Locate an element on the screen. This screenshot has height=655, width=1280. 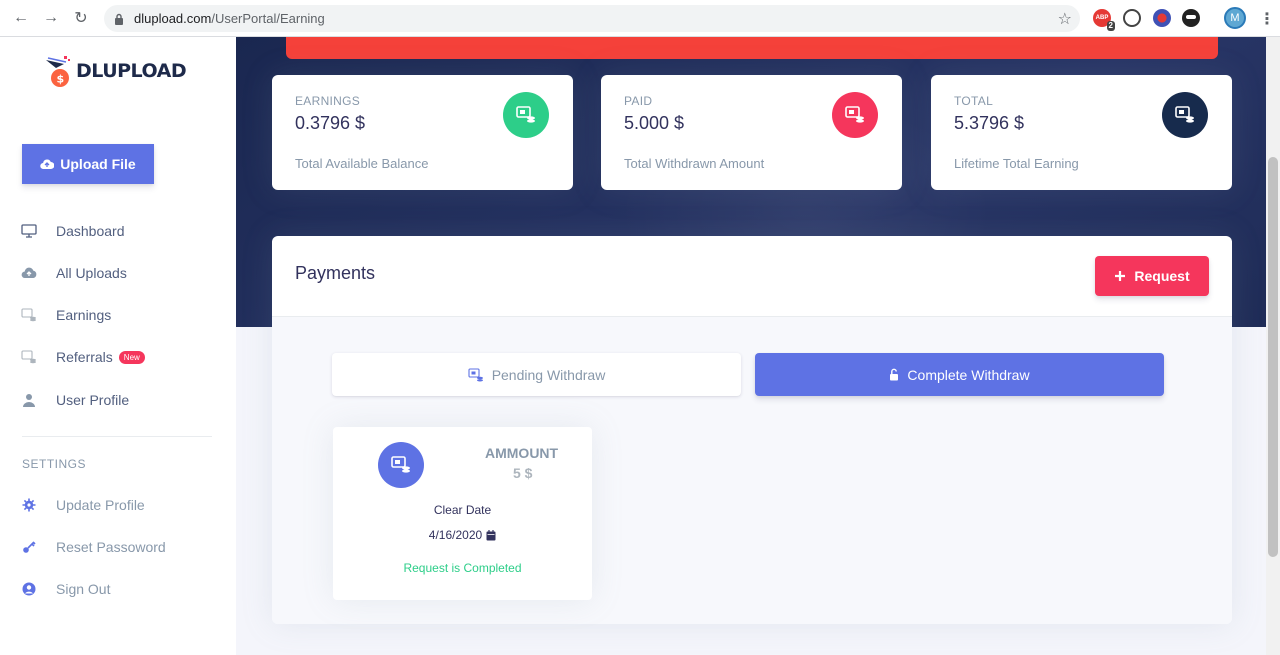
amount-label: AMMOUNT is located at coordinates (522, 453).